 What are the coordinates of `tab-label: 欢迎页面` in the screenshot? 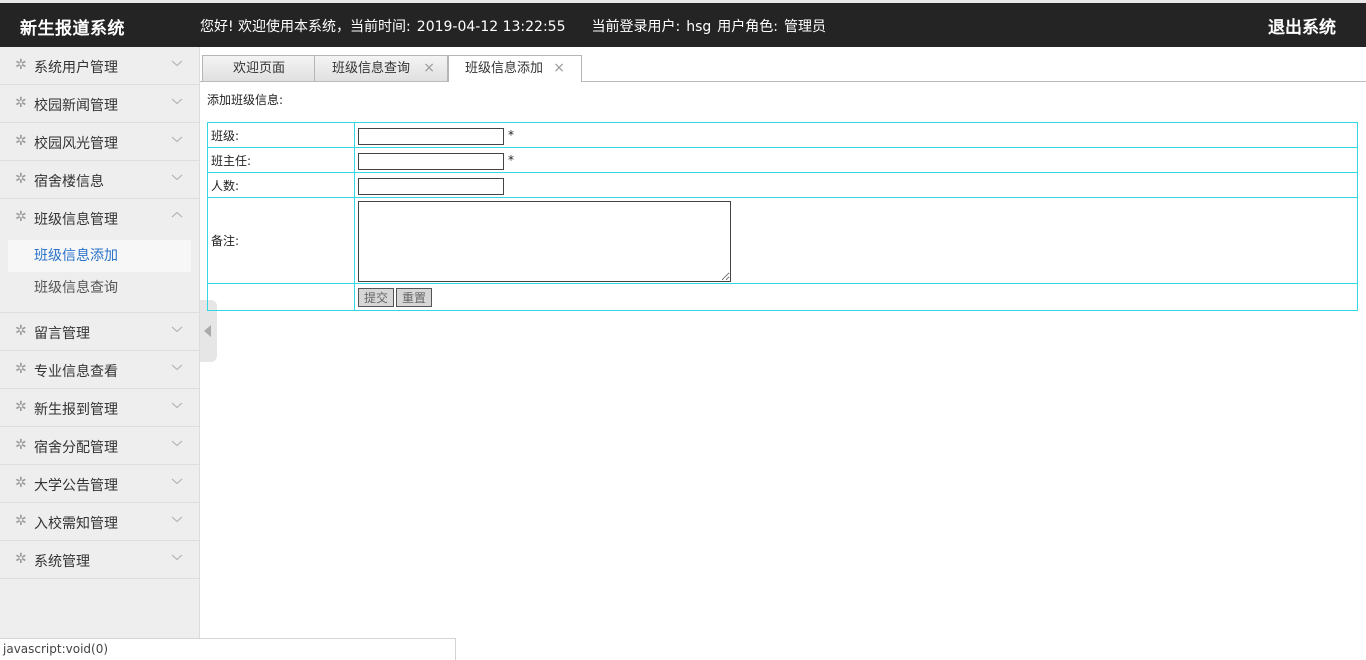 It's located at (258, 68).